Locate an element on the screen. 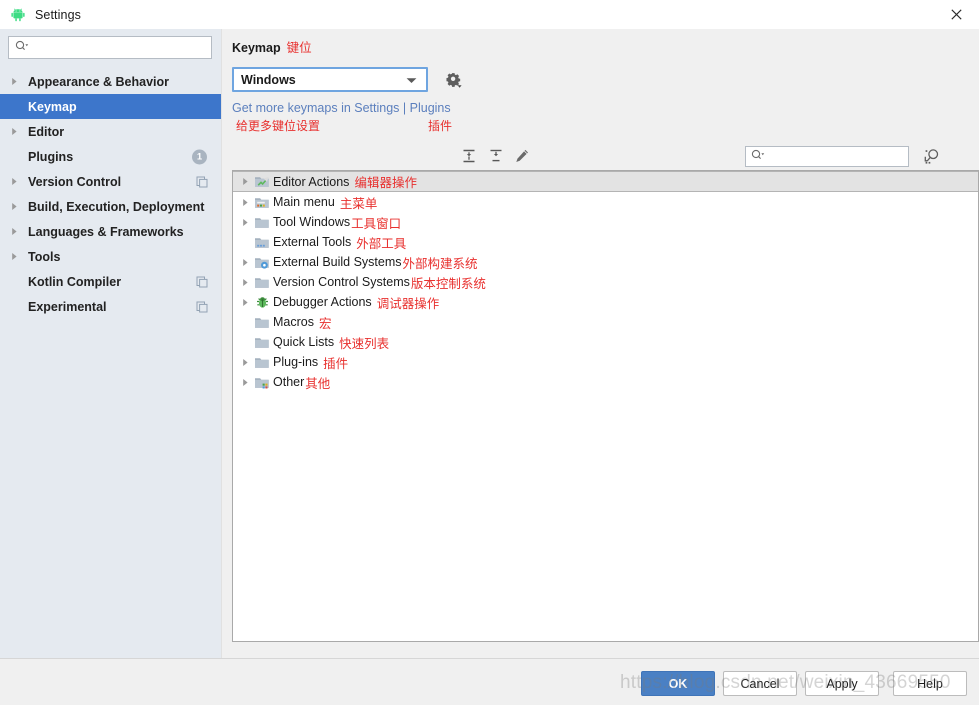  tree-row-label: External Build Systems is located at coordinates (337, 262).